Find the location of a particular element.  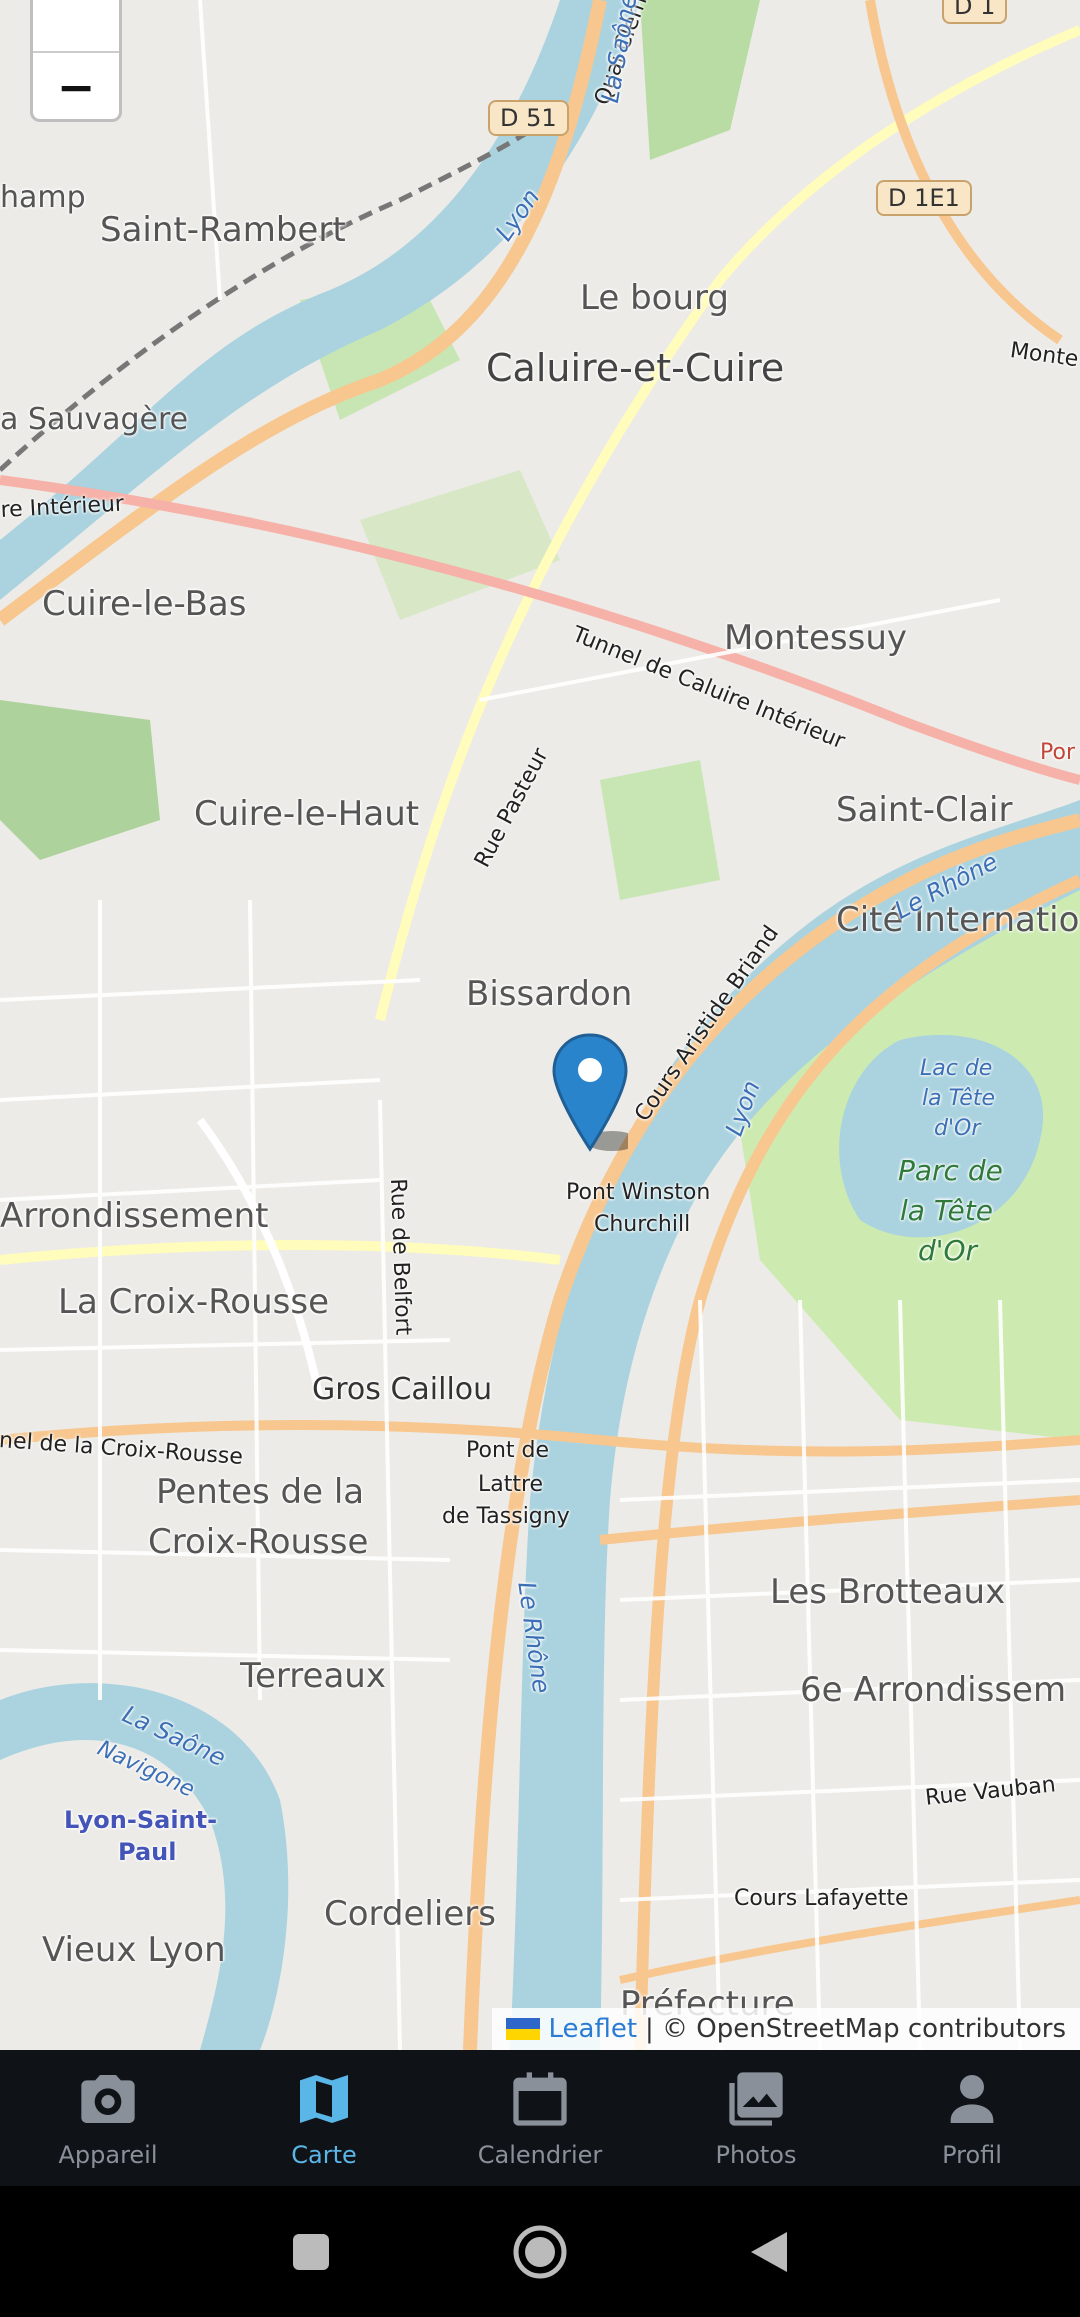

place-label: Cité Internatio is located at coordinates (958, 920).